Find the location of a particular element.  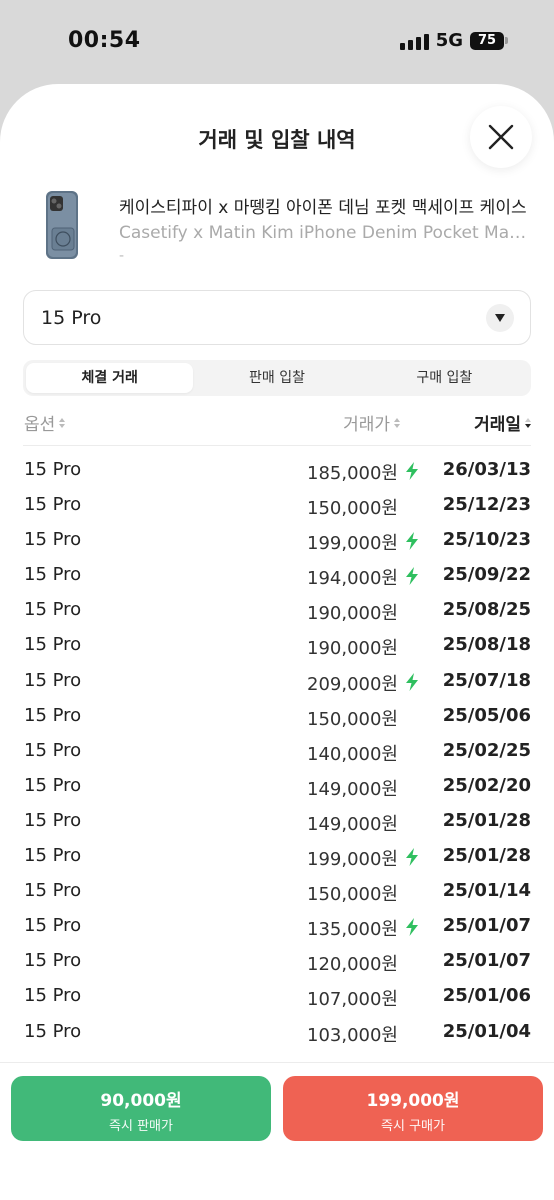

table-row: 15 Pro 140,000원 25/02/25 is located at coordinates (277, 753).